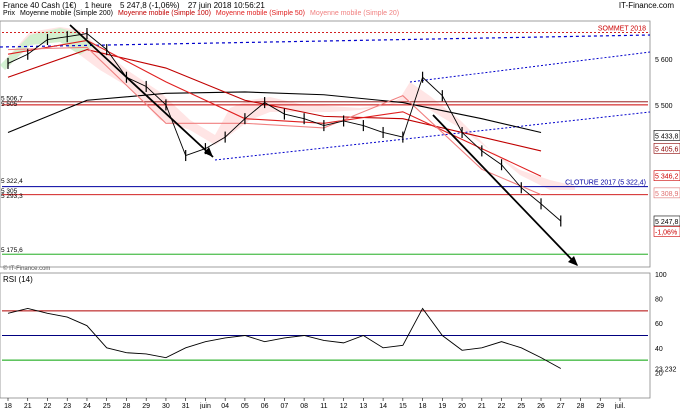  Describe the element at coordinates (166, 406) in the screenshot. I see `x-tick-8: 30` at that location.